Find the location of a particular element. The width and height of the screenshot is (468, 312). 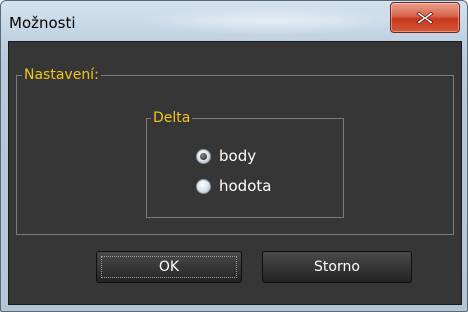

radio-checked-icon is located at coordinates (203, 156).